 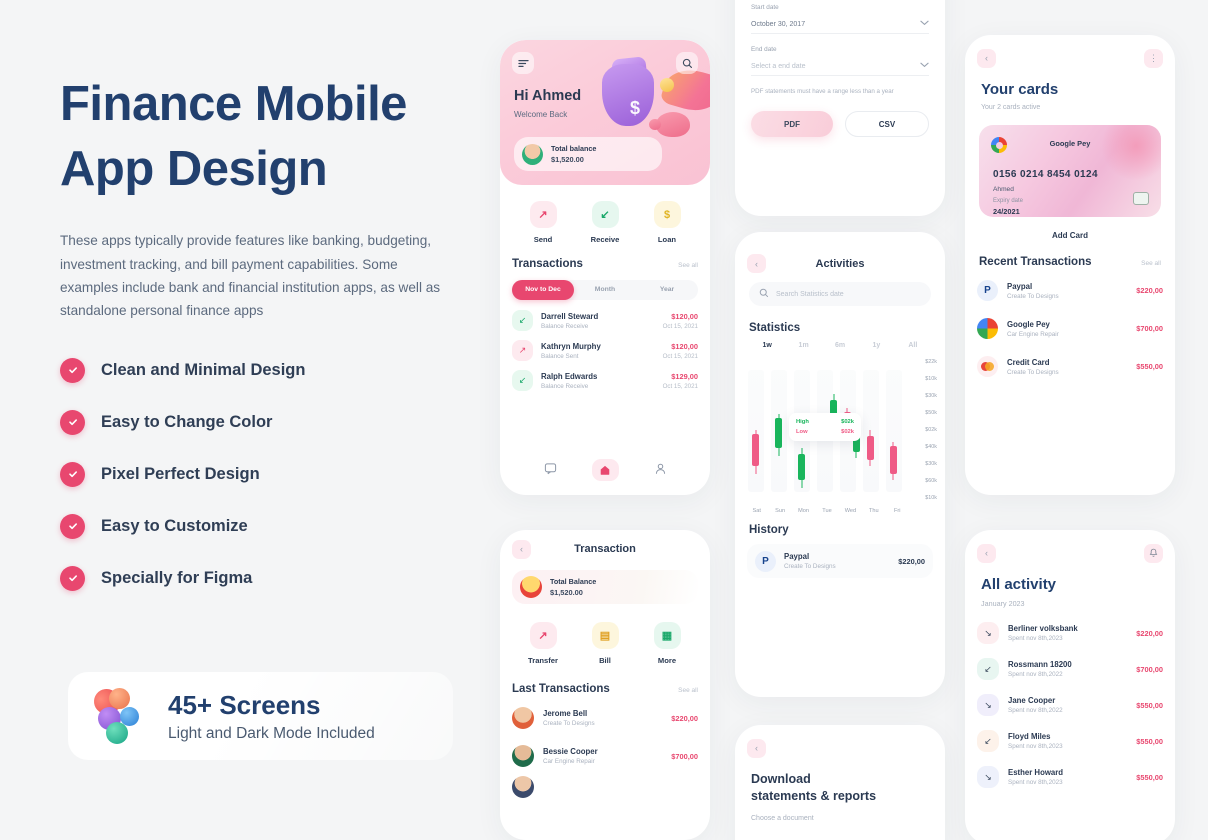 I want to click on range-tab-1y: 1y, so click(x=876, y=345).